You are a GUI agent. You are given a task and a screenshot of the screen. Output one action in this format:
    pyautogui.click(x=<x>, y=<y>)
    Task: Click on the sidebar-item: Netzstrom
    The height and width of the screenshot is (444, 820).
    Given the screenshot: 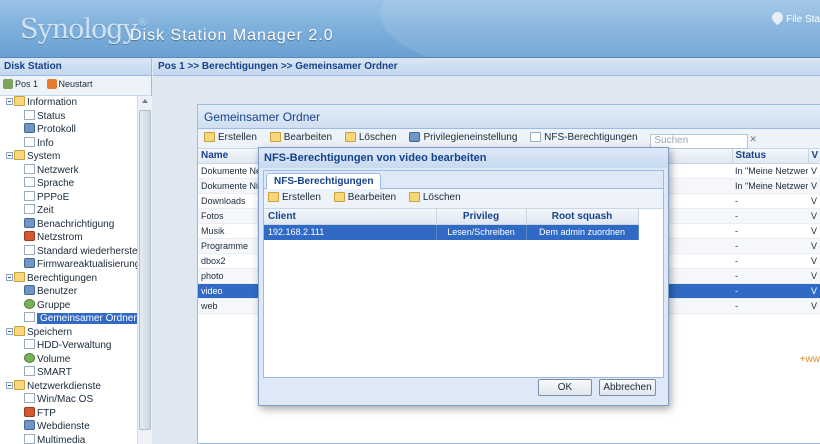 What is the action you would take?
    pyautogui.click(x=68, y=238)
    